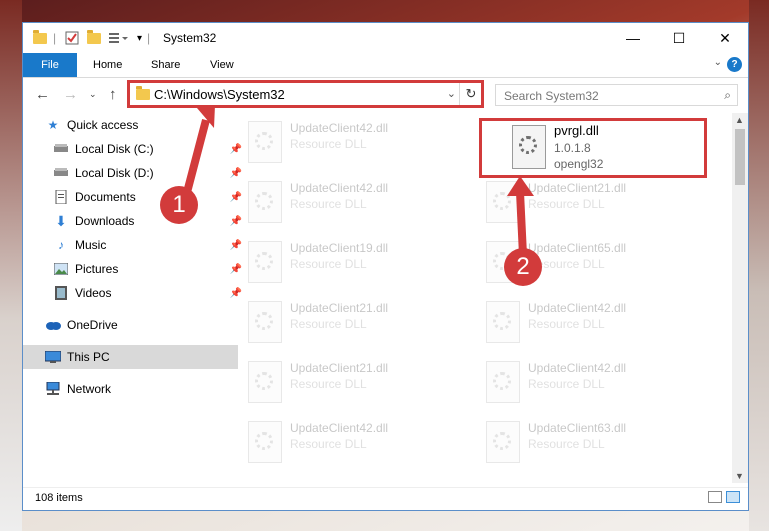 The height and width of the screenshot is (531, 769). Describe the element at coordinates (520, 186) in the screenshot. I see `arrow-2-head` at that location.